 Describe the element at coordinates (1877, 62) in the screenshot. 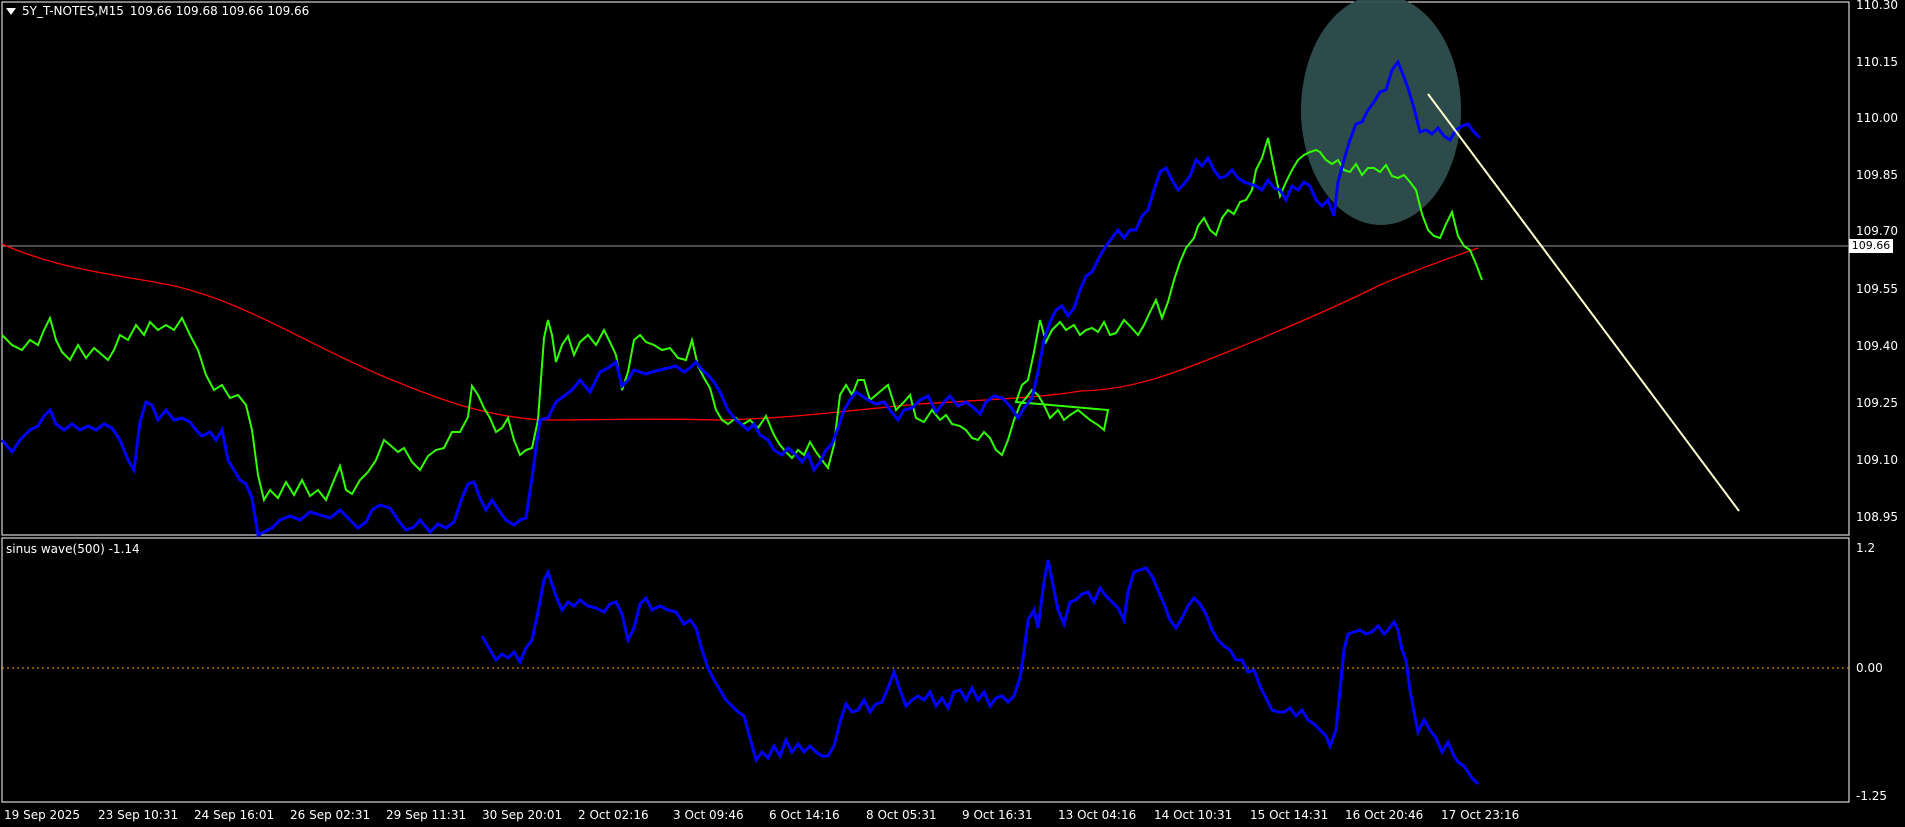

I see `y-tick-label: 110.15` at that location.